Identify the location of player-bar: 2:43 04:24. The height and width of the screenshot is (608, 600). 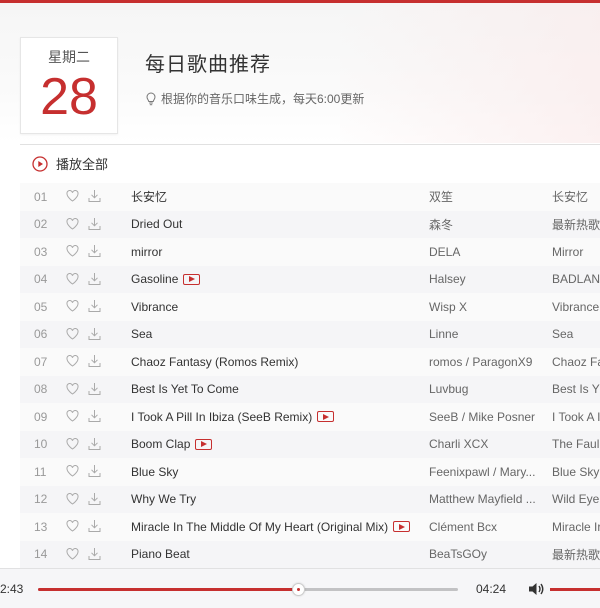
(300, 588).